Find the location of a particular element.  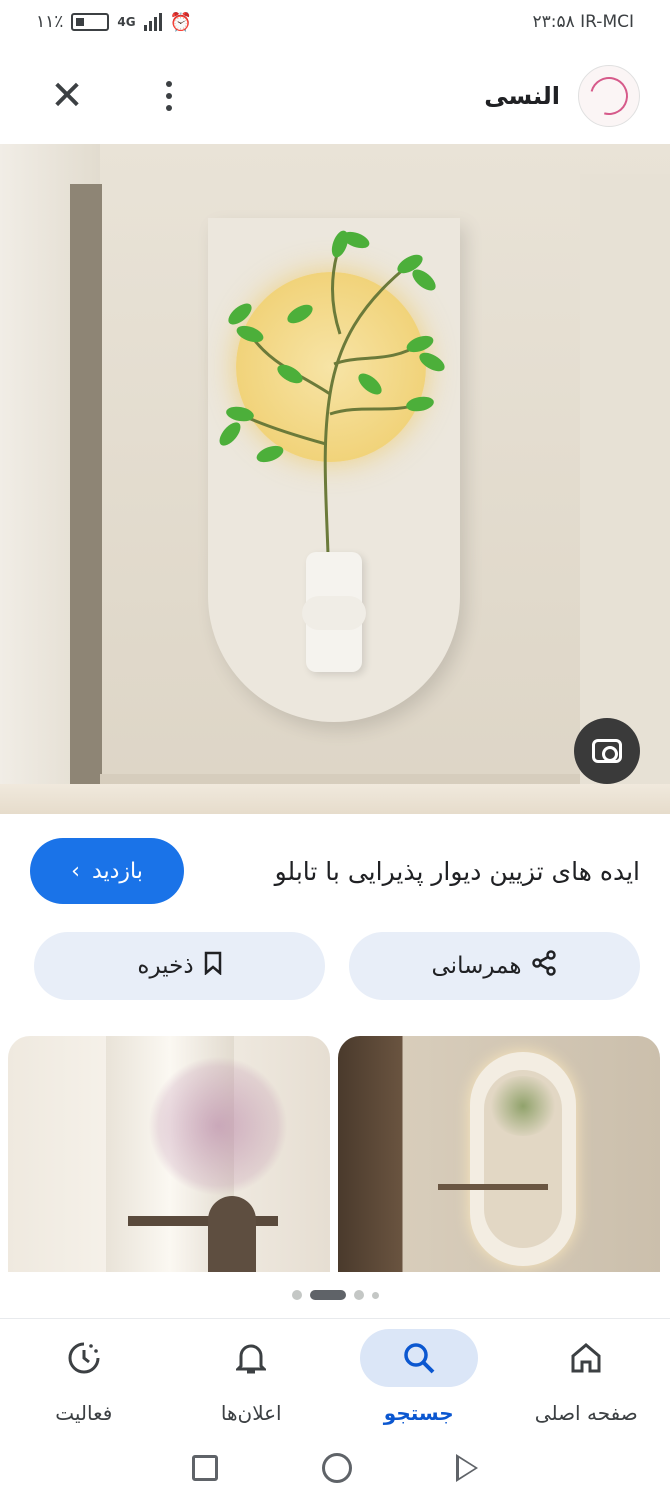

related-shelf is located at coordinates (493, 1187).